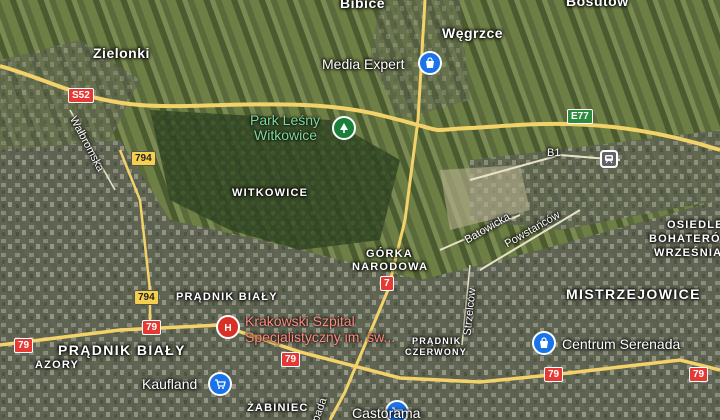 The image size is (720, 420). What do you see at coordinates (278, 408) in the screenshot?
I see `label-zabiniec: ŻABINIEC` at bounding box center [278, 408].